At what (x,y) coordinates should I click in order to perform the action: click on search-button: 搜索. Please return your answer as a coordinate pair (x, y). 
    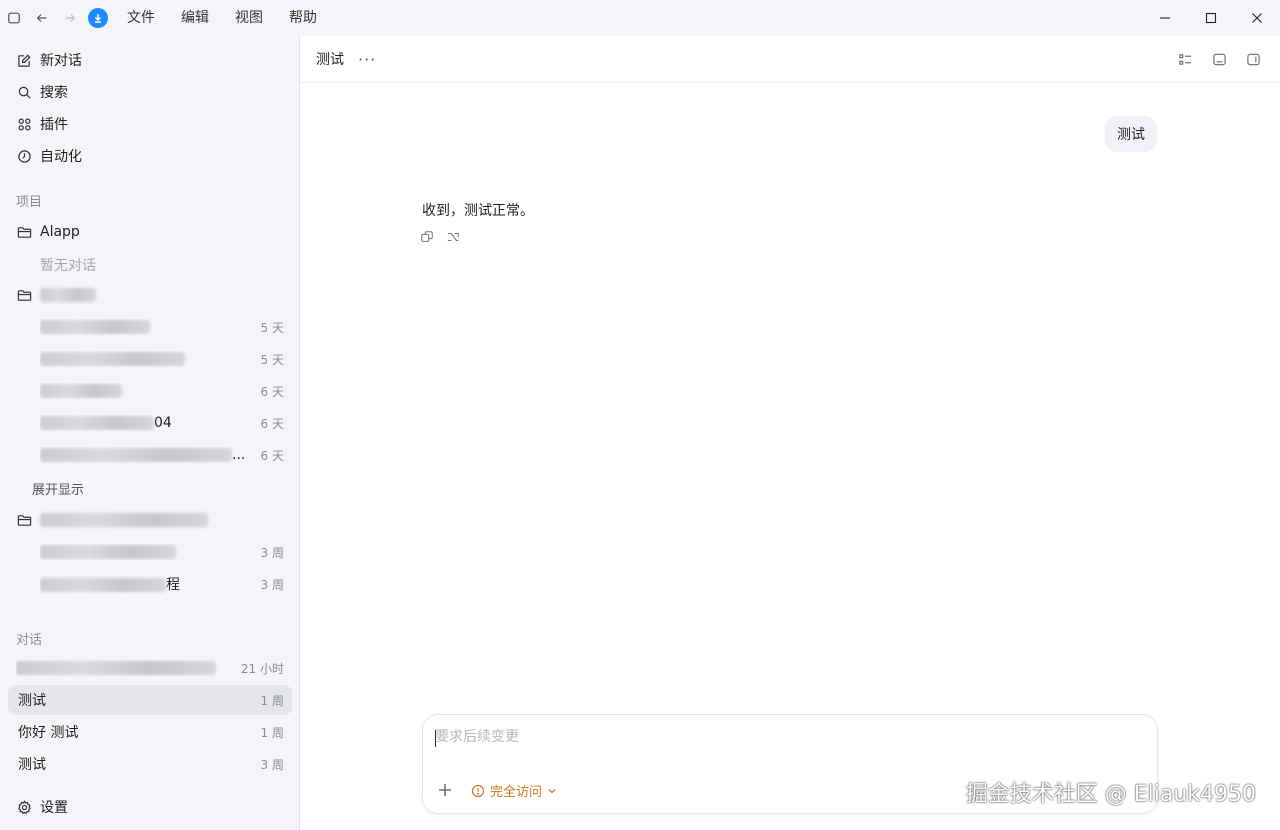
    Looking at the image, I should click on (150, 92).